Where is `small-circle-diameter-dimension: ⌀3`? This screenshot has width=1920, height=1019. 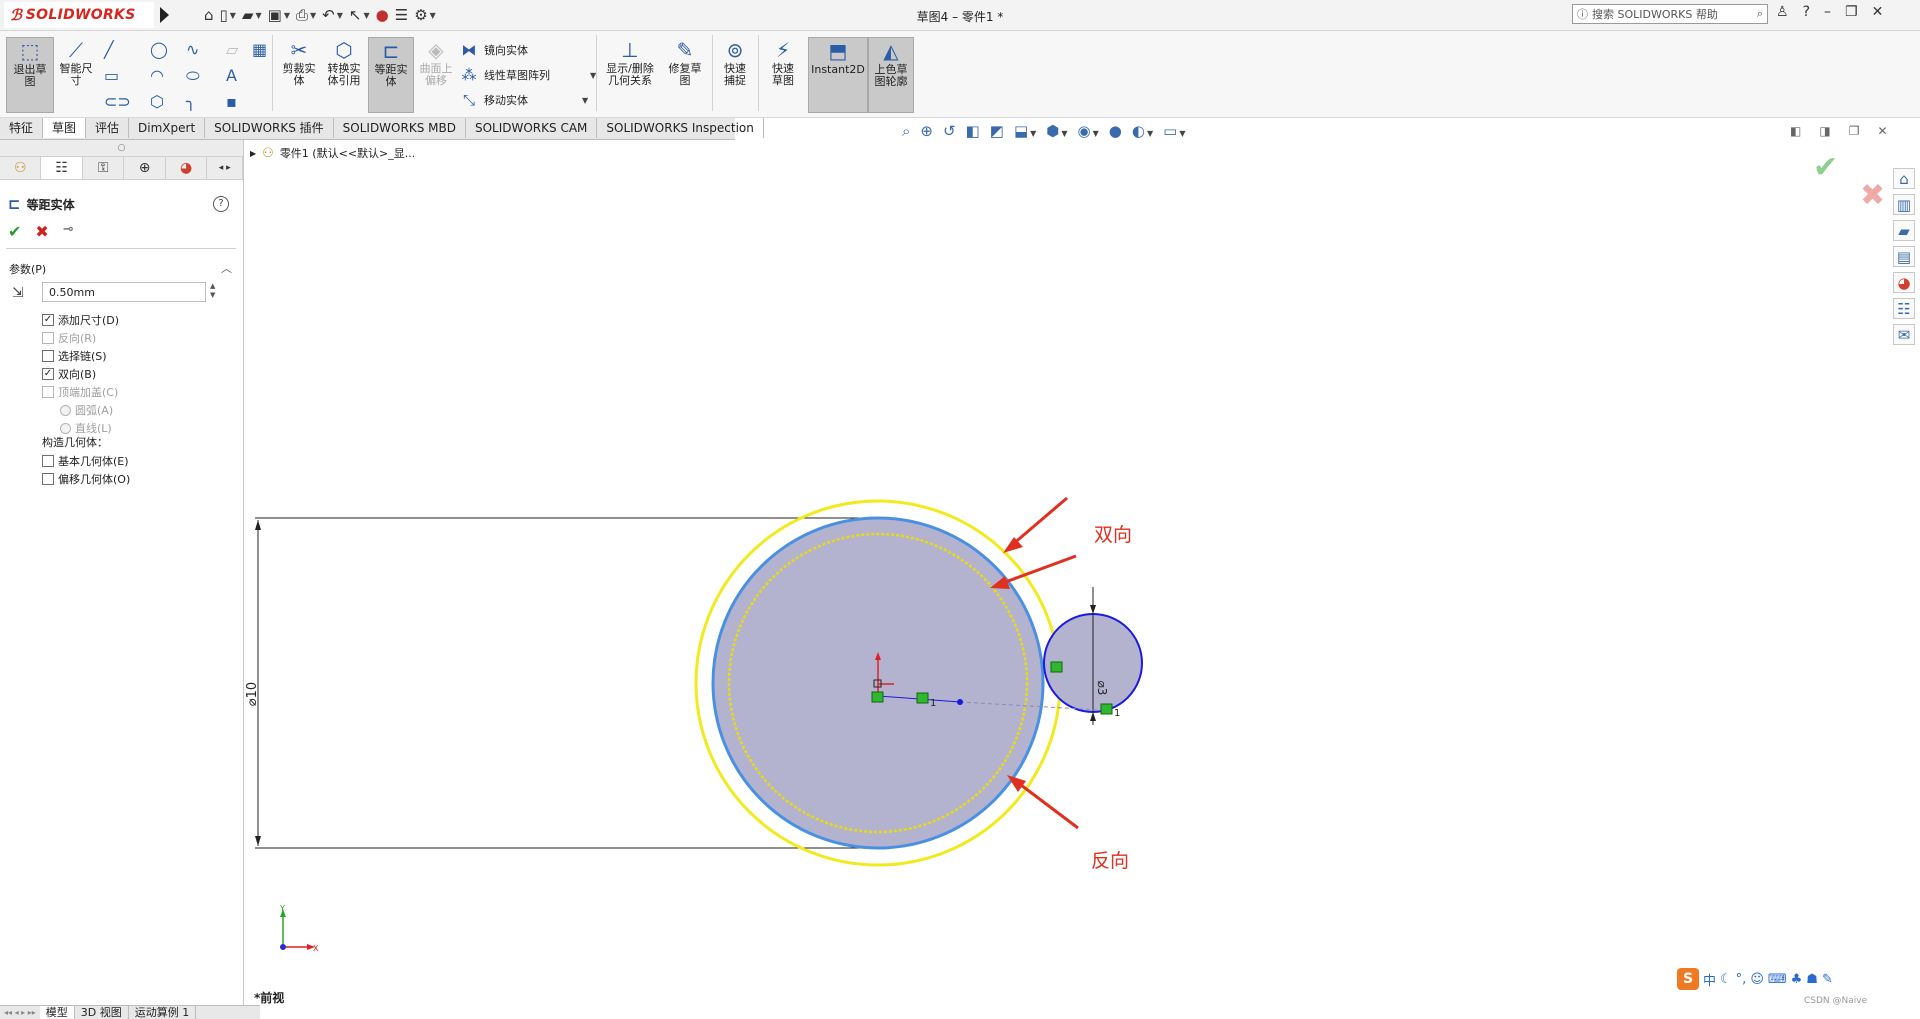 small-circle-diameter-dimension: ⌀3 is located at coordinates (1102, 688).